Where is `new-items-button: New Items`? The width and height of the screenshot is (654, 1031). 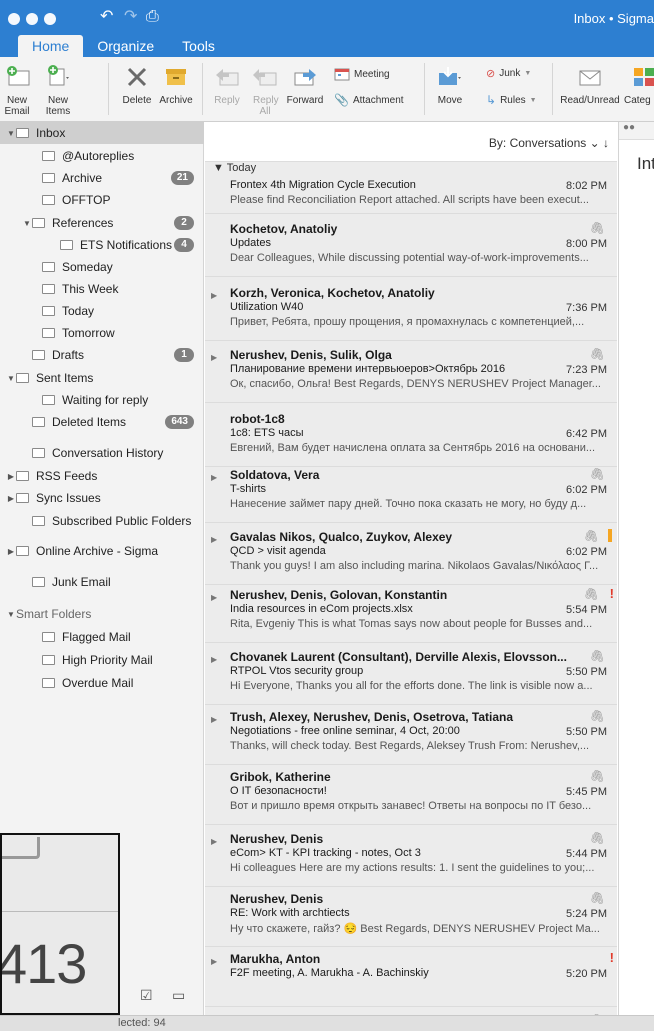 new-items-button: New Items is located at coordinates (58, 89).